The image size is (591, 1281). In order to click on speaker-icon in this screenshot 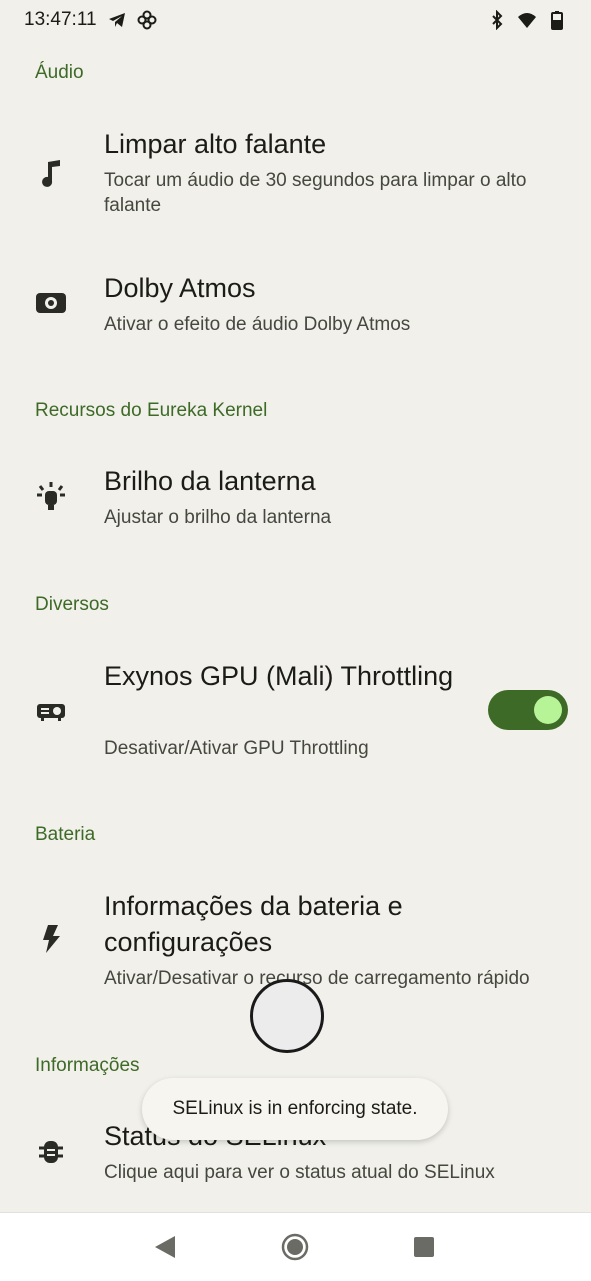, I will do `click(51, 303)`.